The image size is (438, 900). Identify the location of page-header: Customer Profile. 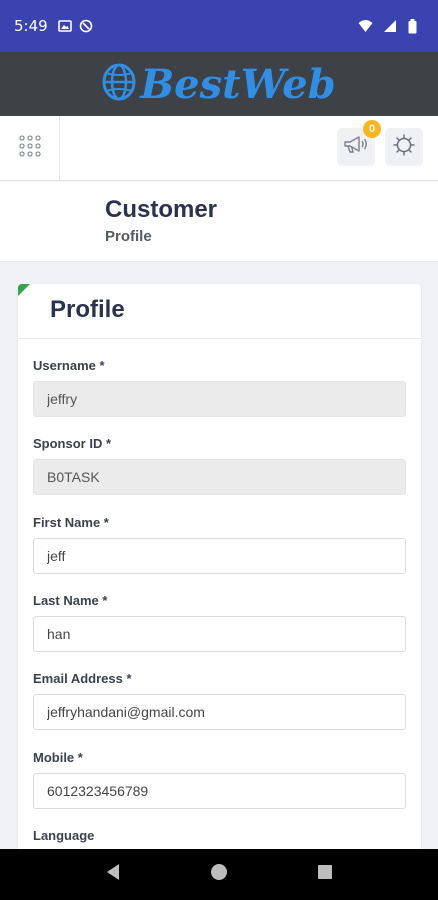
(219, 222).